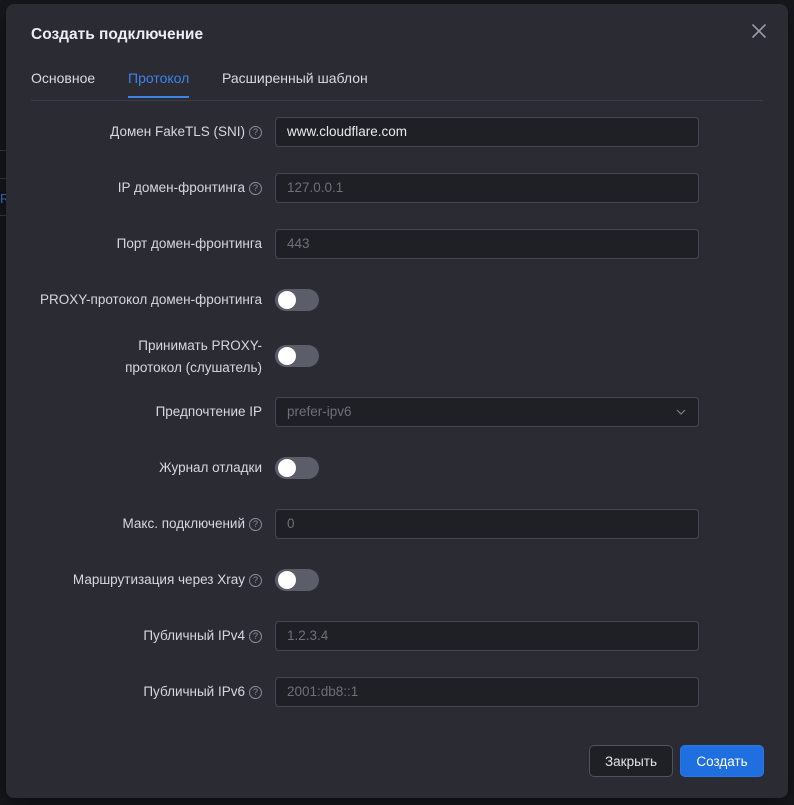  Describe the element at coordinates (192, 524) in the screenshot. I see `max-connections-label: Макс. подключений?` at that location.